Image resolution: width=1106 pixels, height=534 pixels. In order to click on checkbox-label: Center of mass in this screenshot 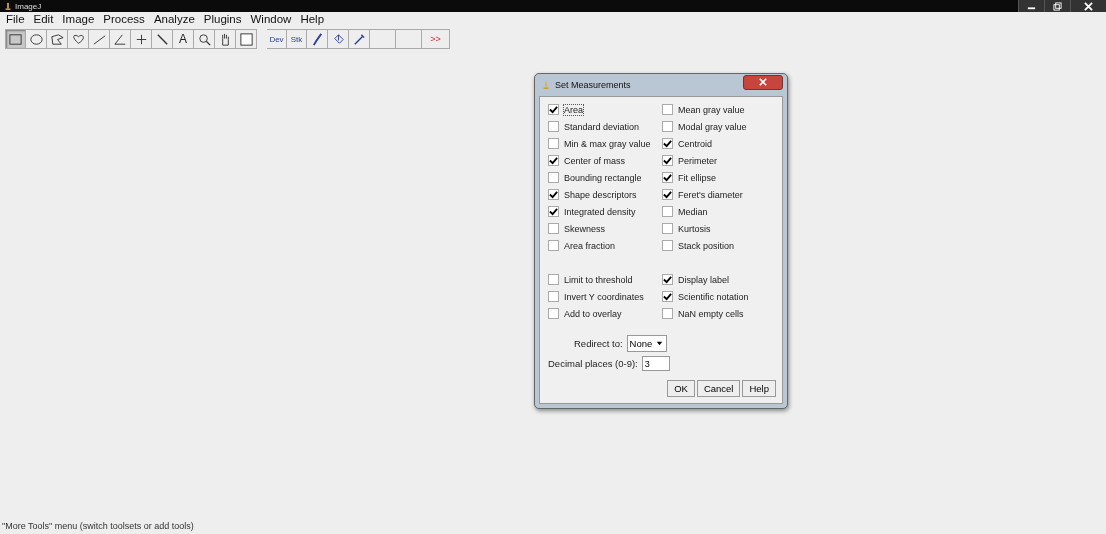, I will do `click(595, 160)`.